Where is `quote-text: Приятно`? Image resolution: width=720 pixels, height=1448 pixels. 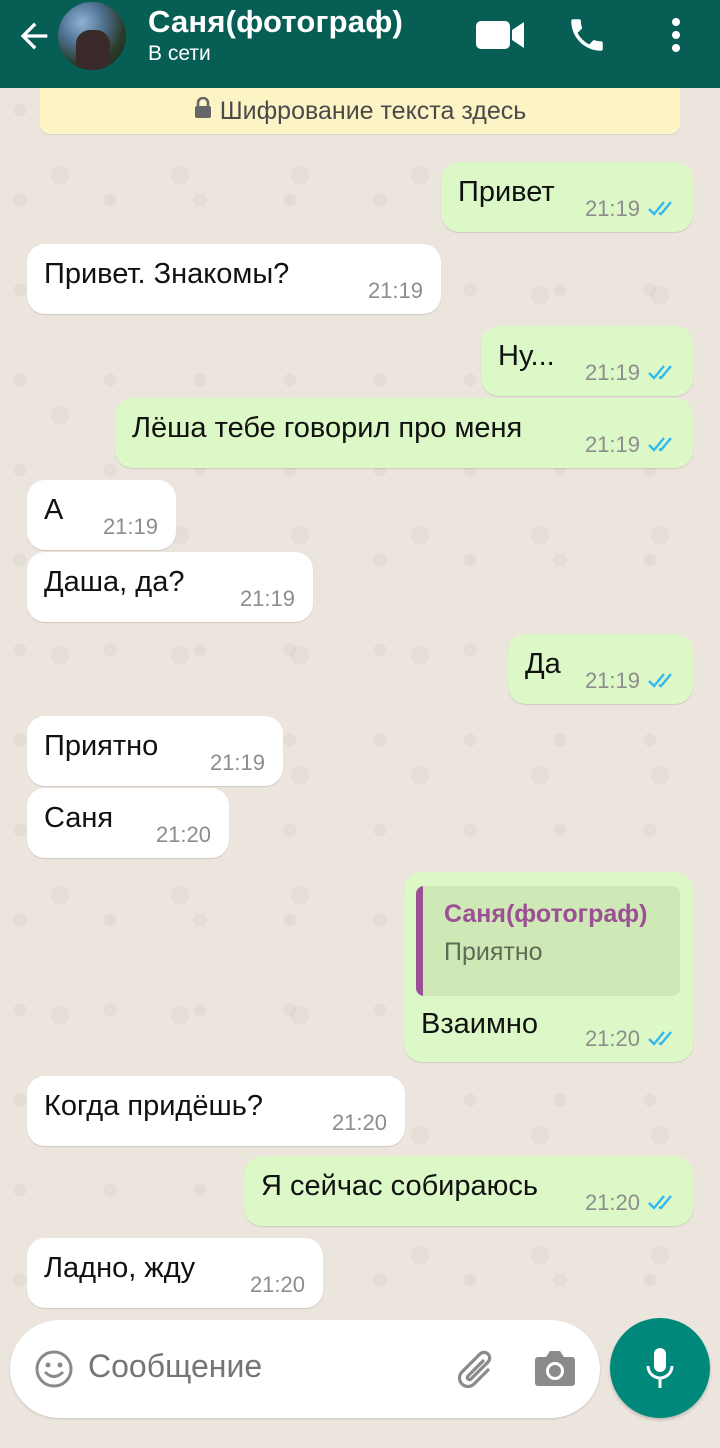 quote-text: Приятно is located at coordinates (493, 952).